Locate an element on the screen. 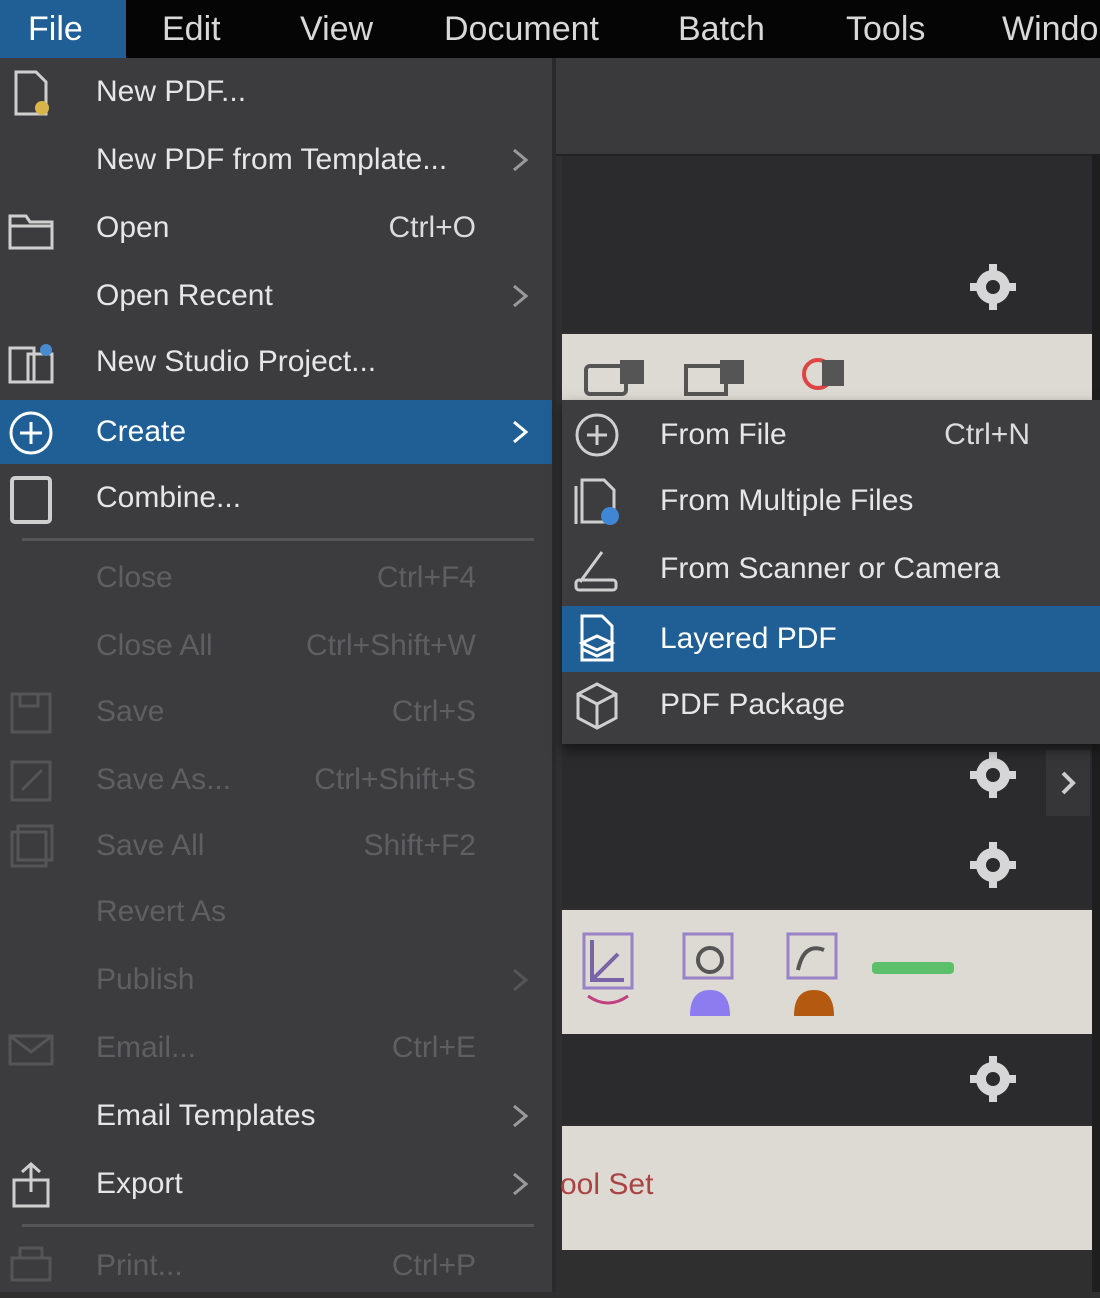  combine-icon is located at coordinates (31, 500).